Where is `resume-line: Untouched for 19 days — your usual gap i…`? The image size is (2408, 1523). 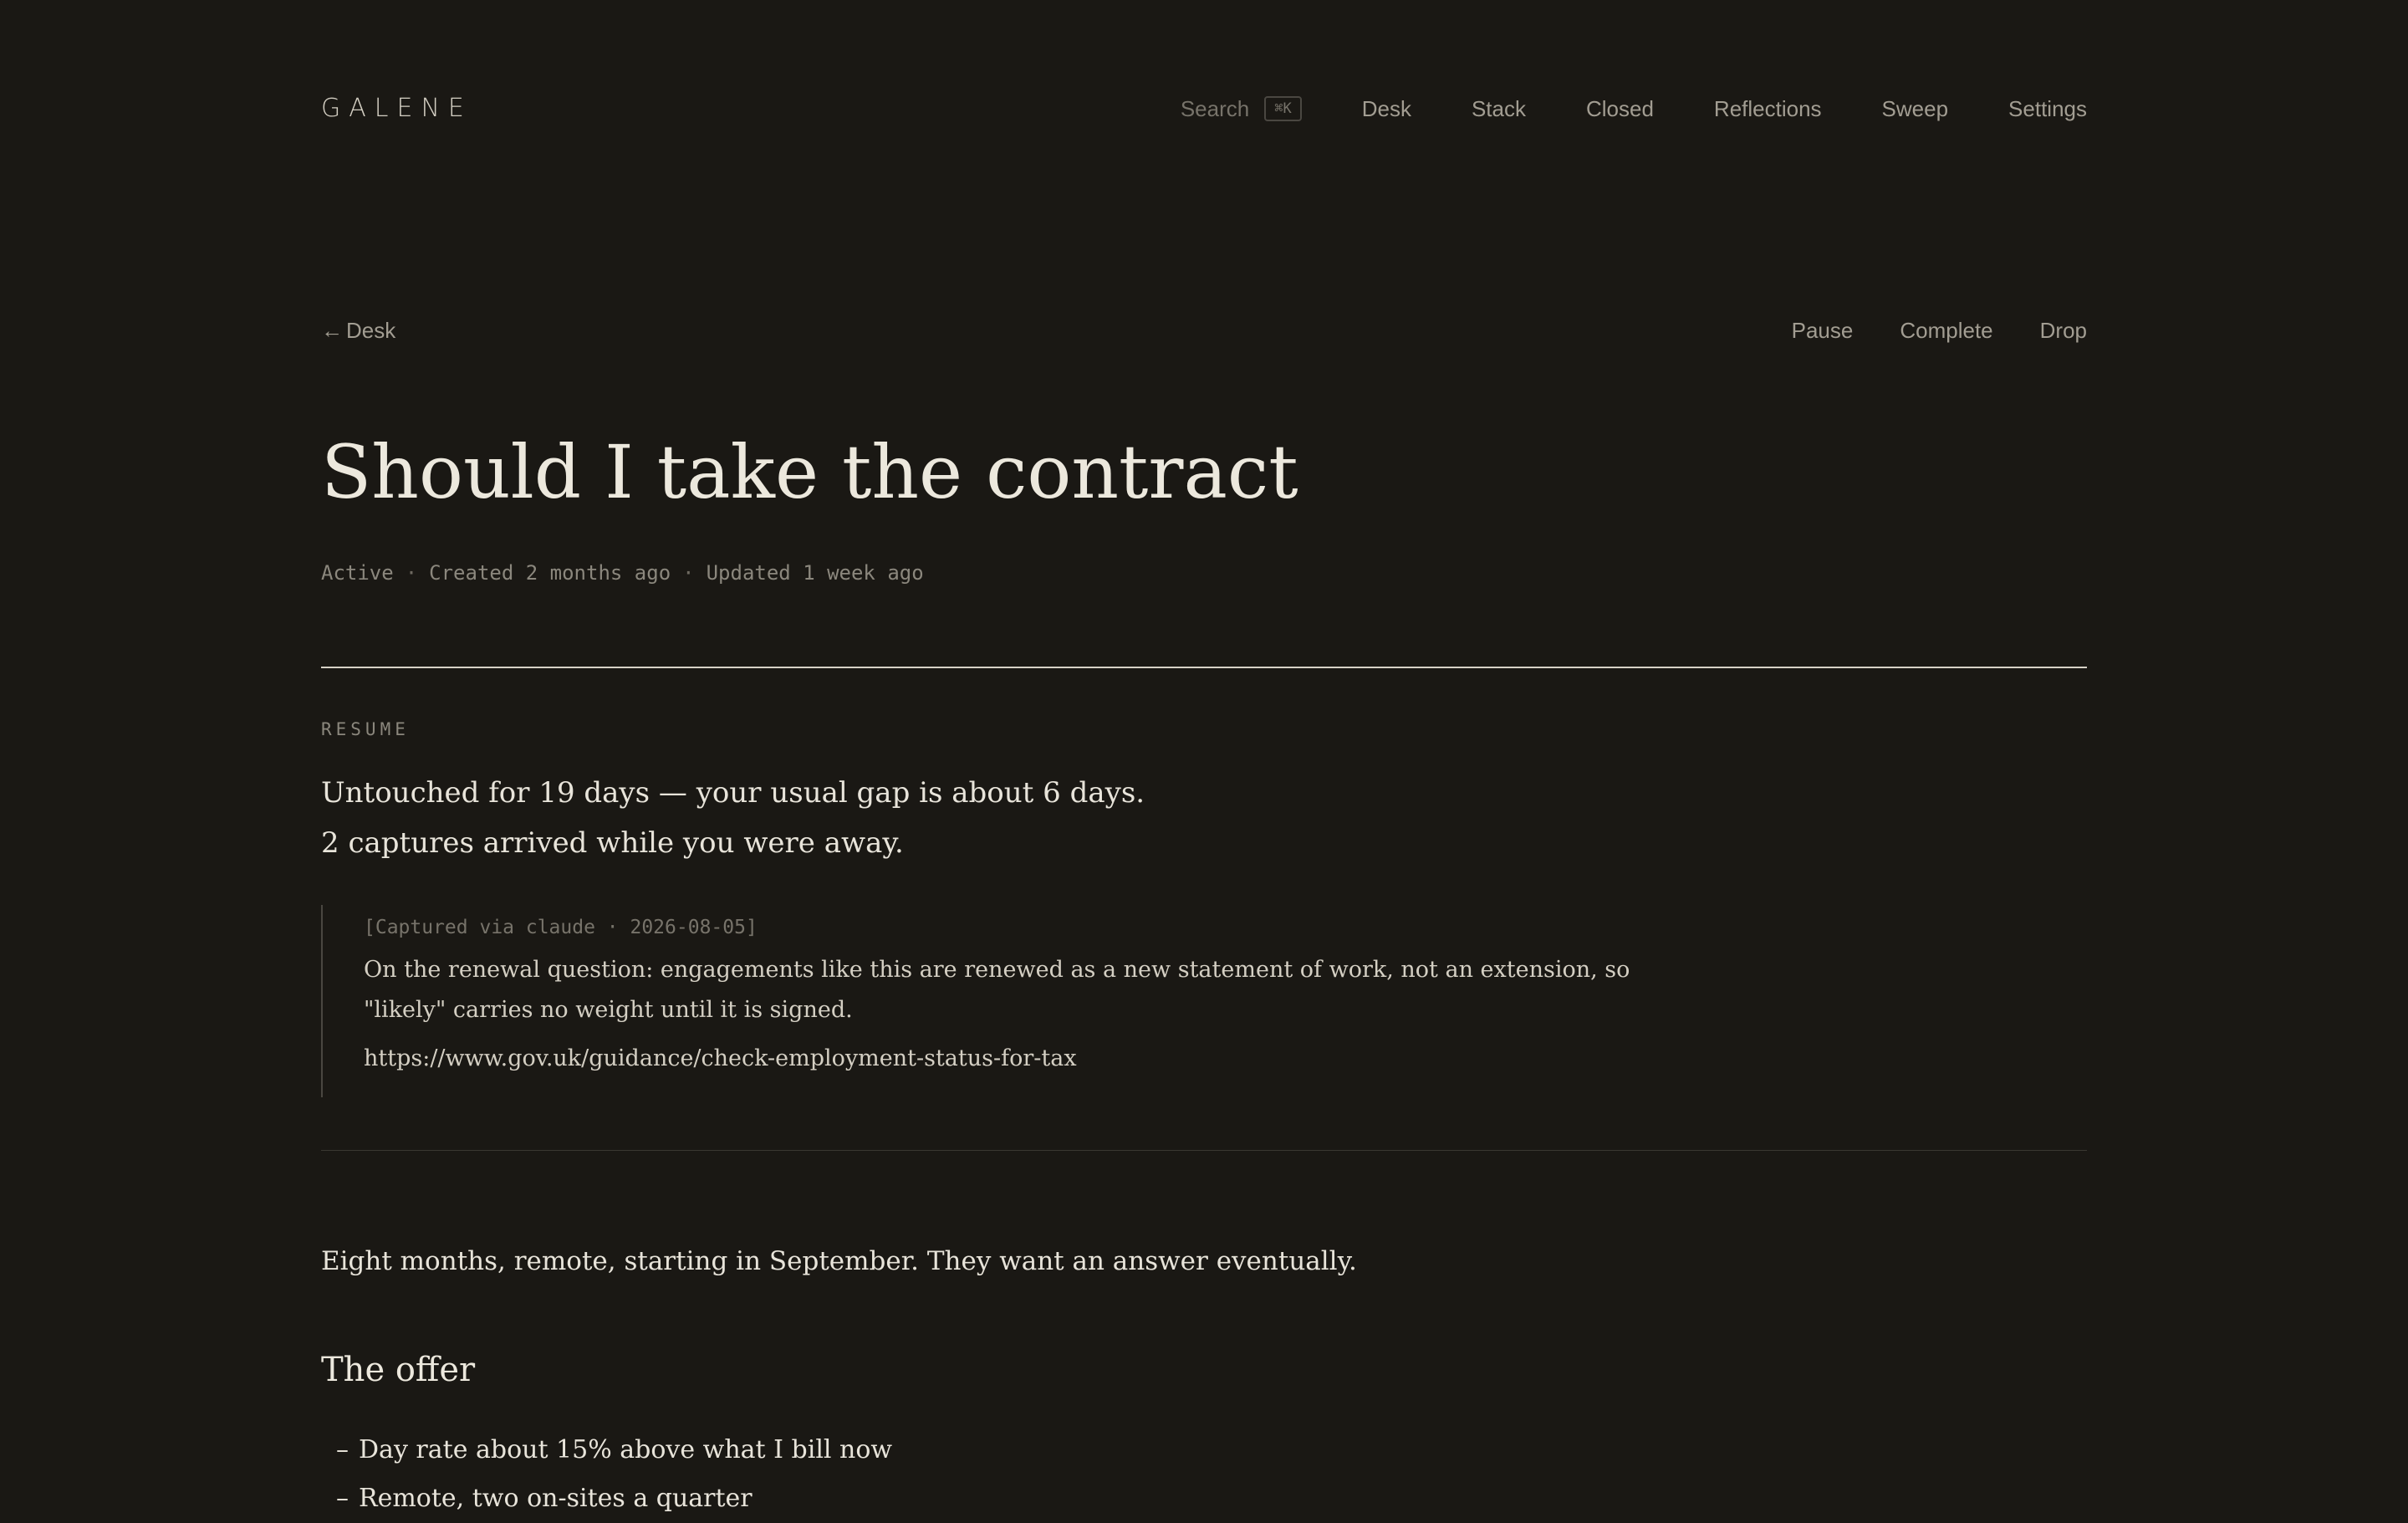 resume-line: Untouched for 19 days — your usual gap i… is located at coordinates (733, 793).